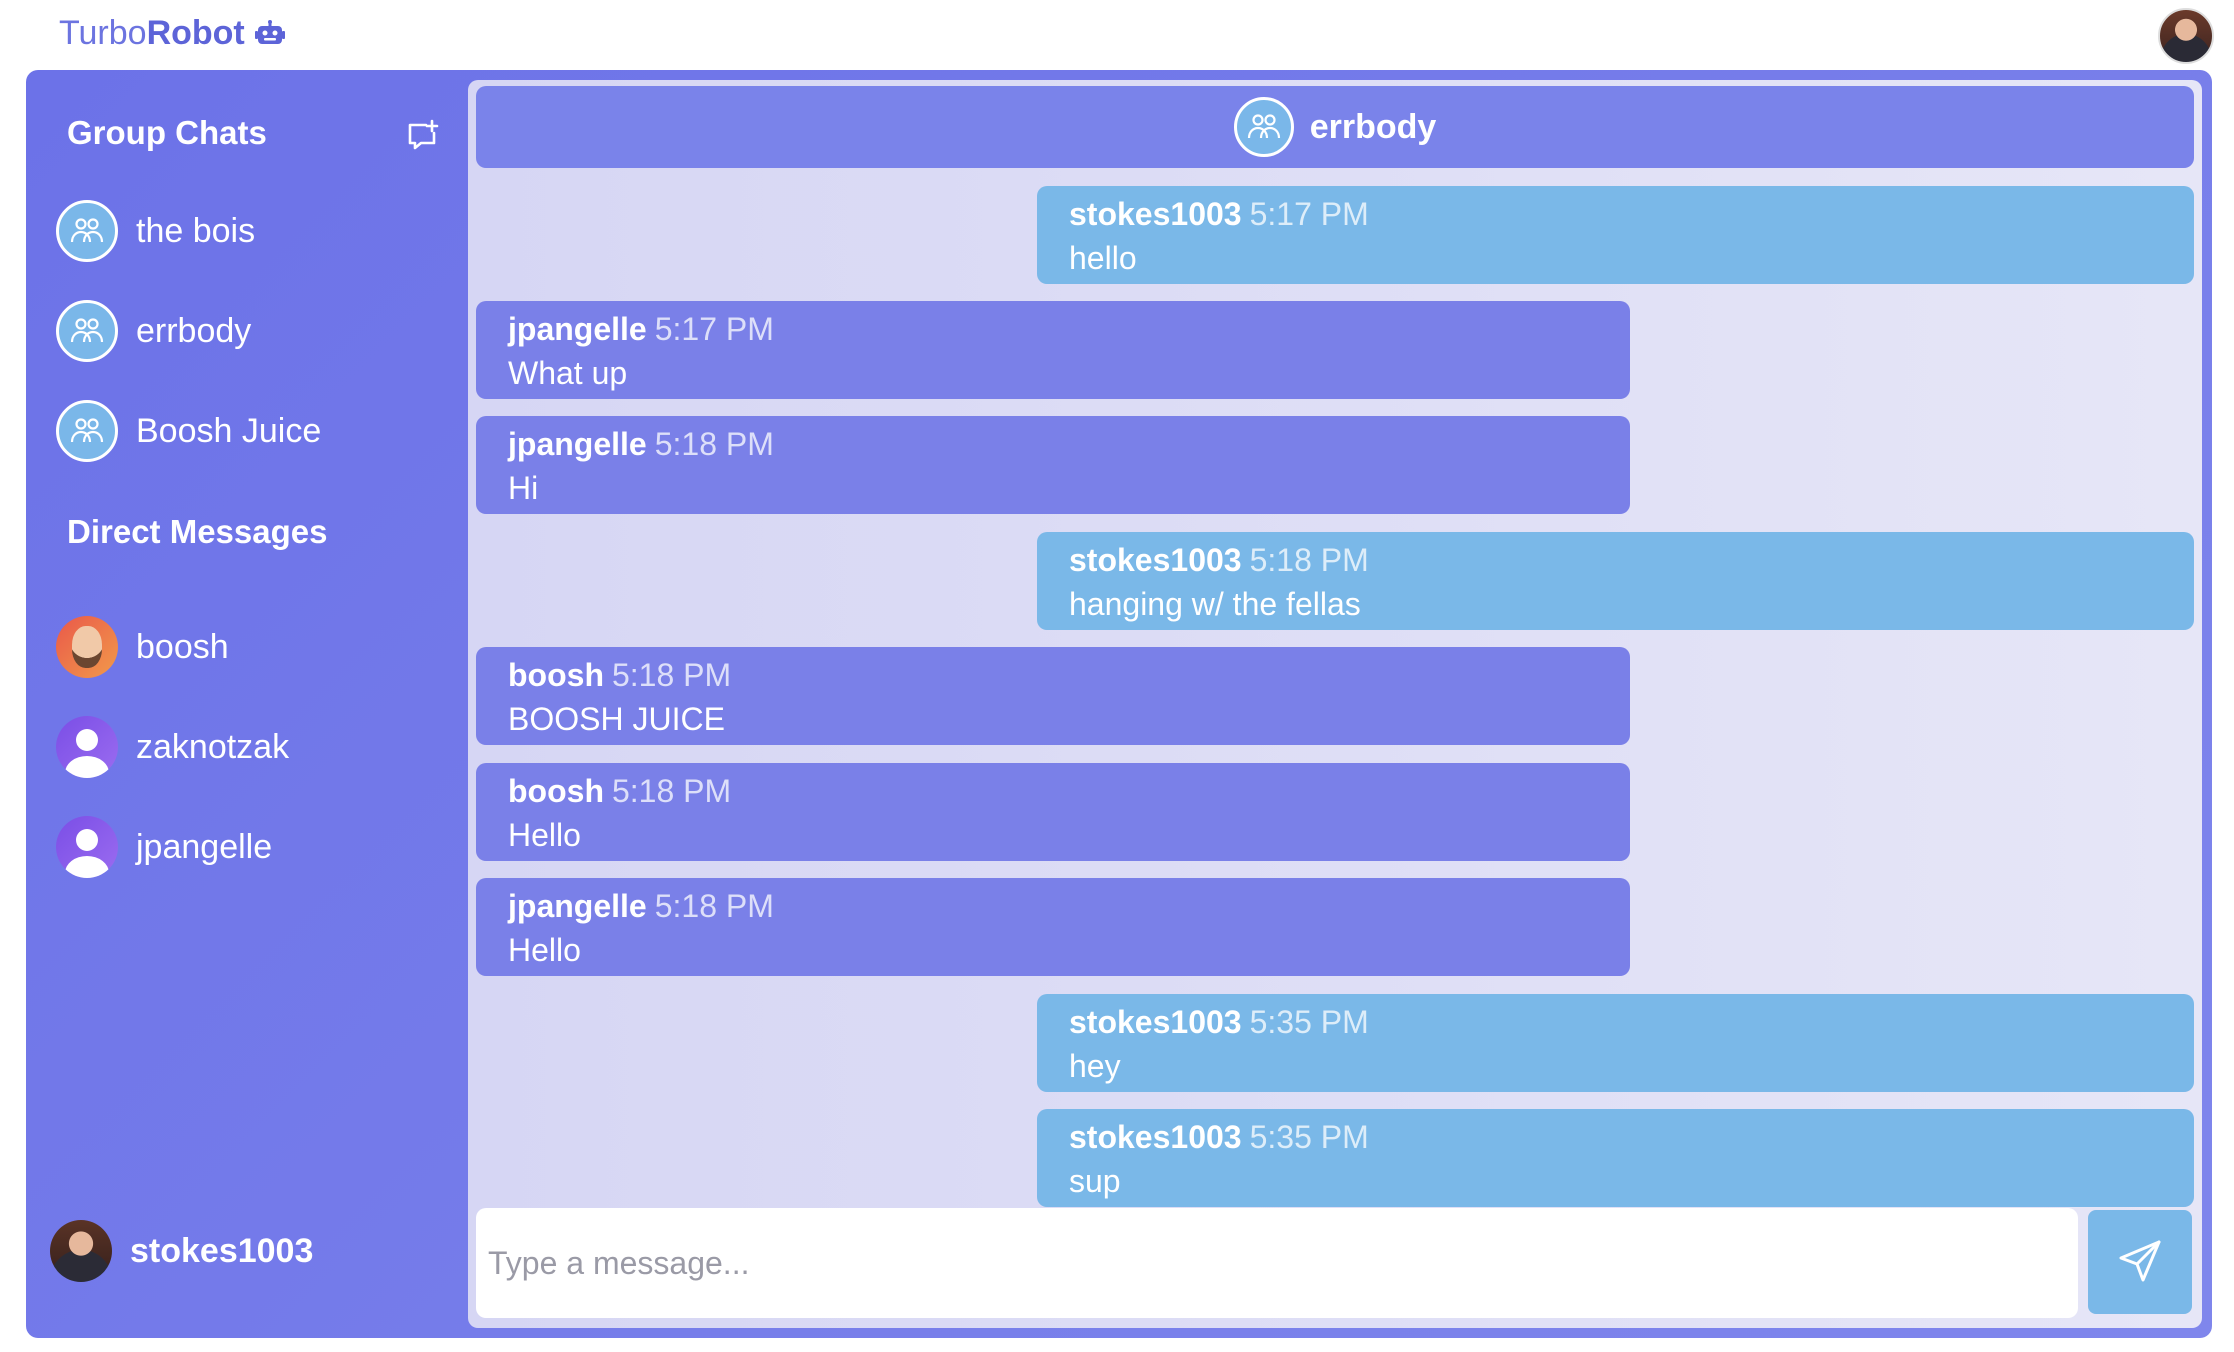  I want to click on message: jpangelle 5:18 PM Hello, so click(1053, 927).